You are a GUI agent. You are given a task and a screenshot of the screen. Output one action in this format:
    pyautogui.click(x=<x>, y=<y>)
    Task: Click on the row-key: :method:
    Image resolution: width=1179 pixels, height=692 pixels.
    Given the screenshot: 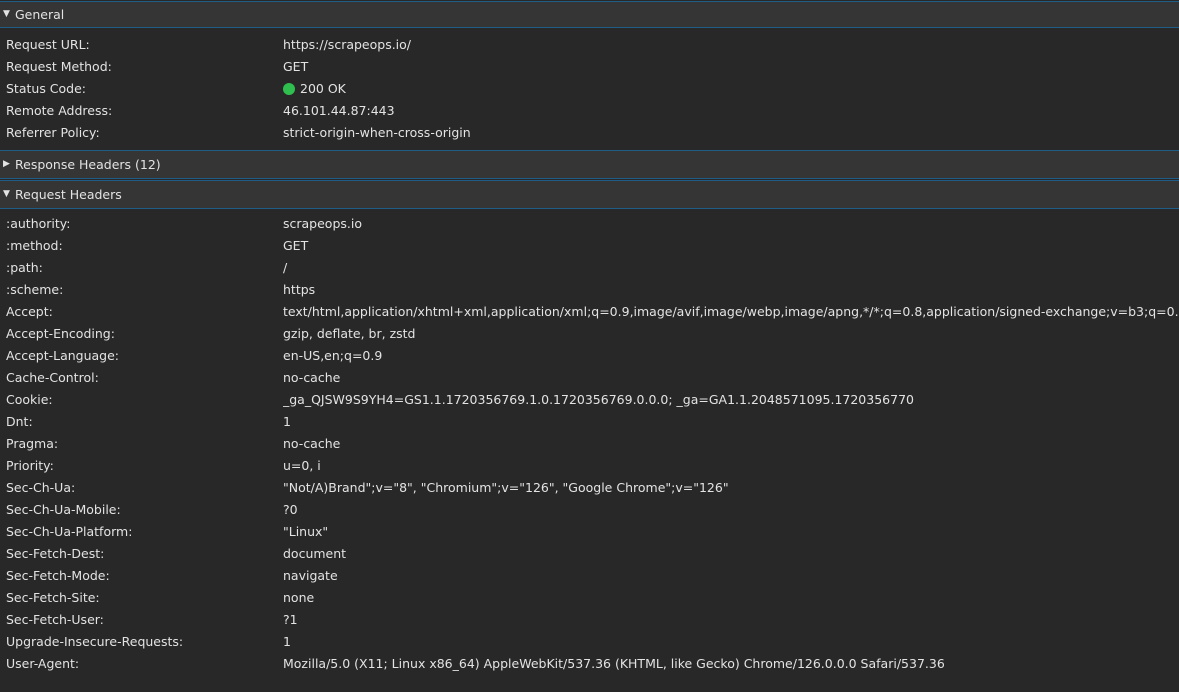 What is the action you would take?
    pyautogui.click(x=34, y=245)
    